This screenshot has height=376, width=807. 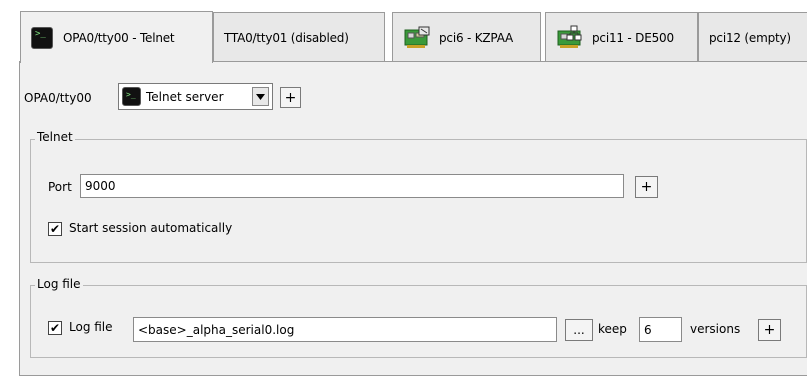 I want to click on device-type-select: >_ Telnet server, so click(x=195, y=96).